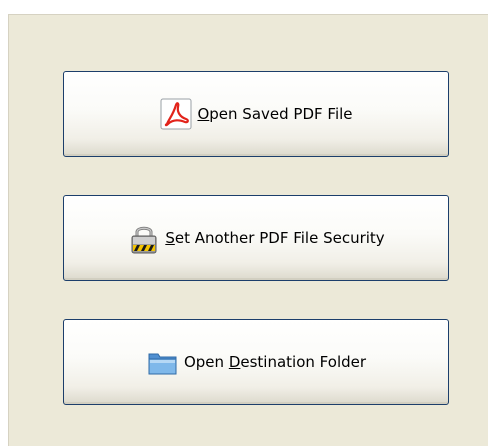  I want to click on folder-icon, so click(163, 362).